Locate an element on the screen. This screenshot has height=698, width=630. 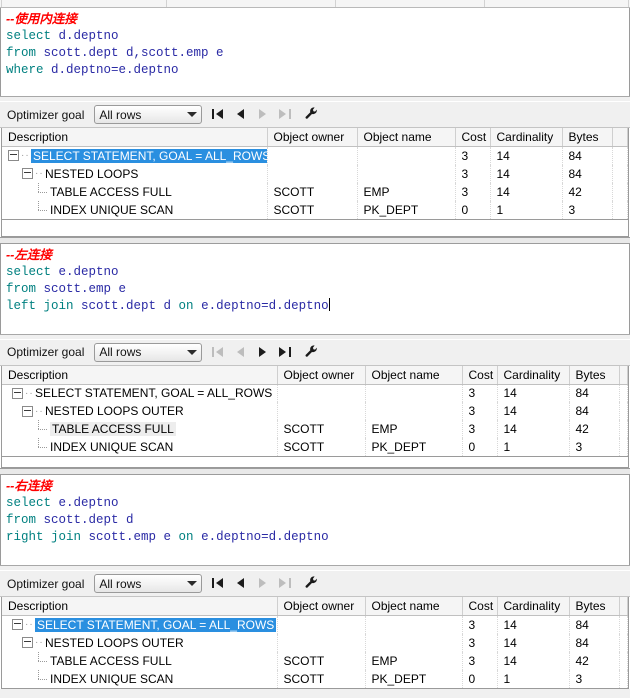
sql-identifier: d.deptno=e.deptno is located at coordinates (111, 70).